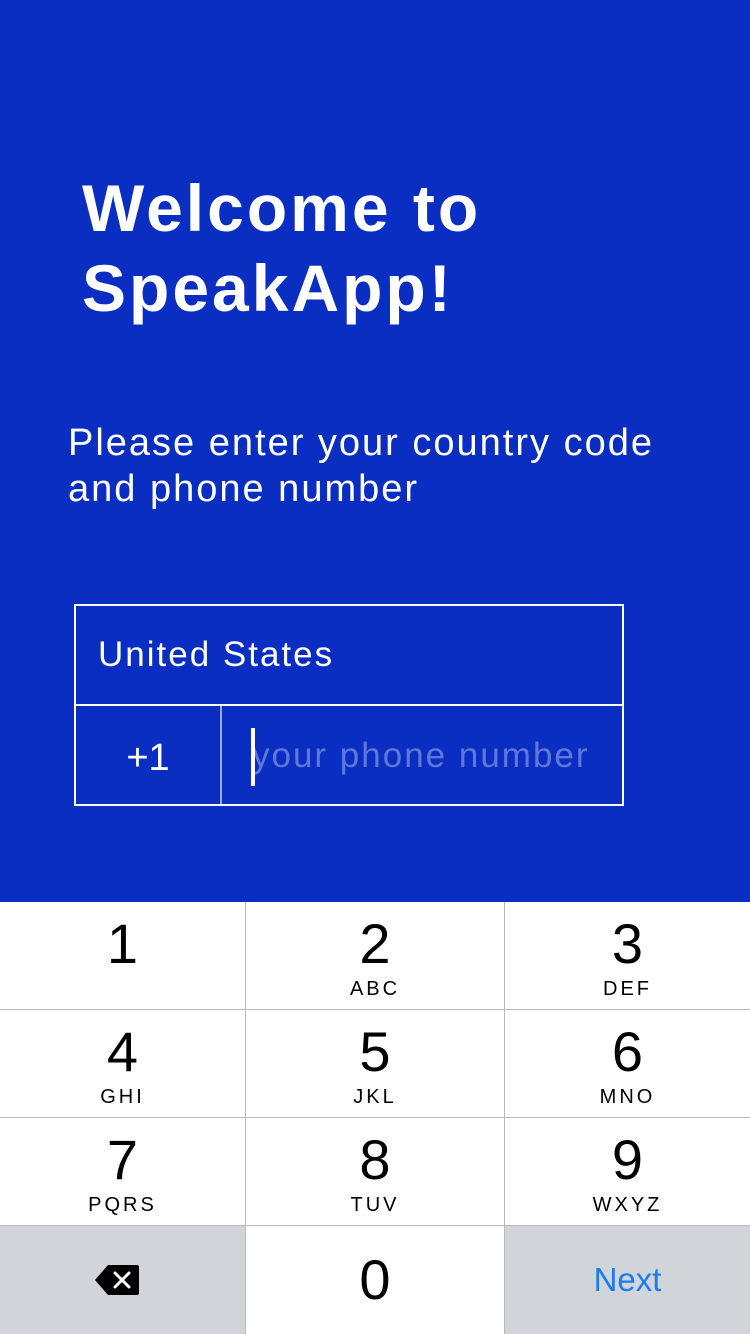  What do you see at coordinates (627, 1159) in the screenshot?
I see `key-digit: 9` at bounding box center [627, 1159].